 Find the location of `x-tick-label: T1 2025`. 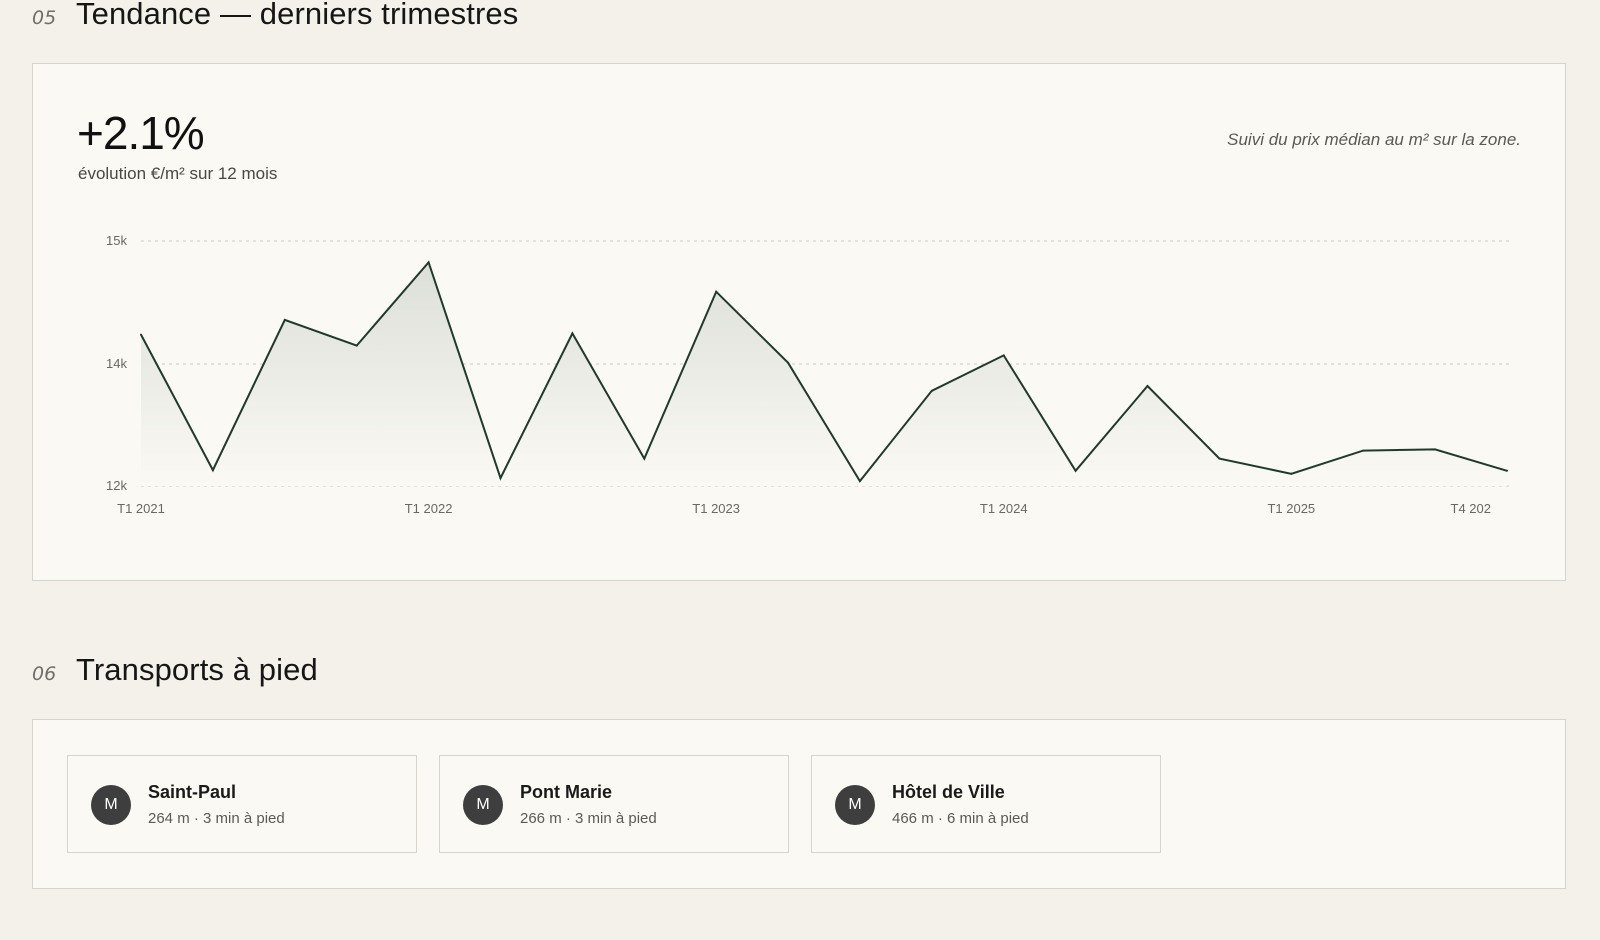

x-tick-label: T1 2025 is located at coordinates (1291, 508).